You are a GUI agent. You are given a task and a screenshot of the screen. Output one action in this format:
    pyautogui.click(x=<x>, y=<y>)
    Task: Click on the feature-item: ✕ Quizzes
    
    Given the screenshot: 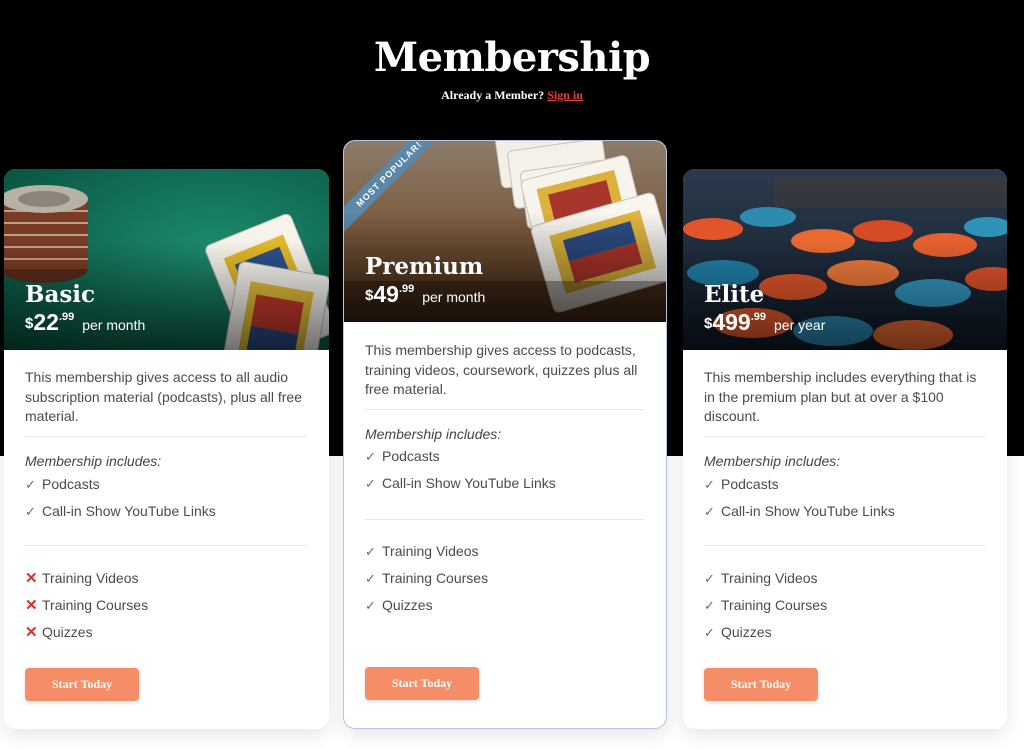 What is the action you would take?
    pyautogui.click(x=172, y=632)
    